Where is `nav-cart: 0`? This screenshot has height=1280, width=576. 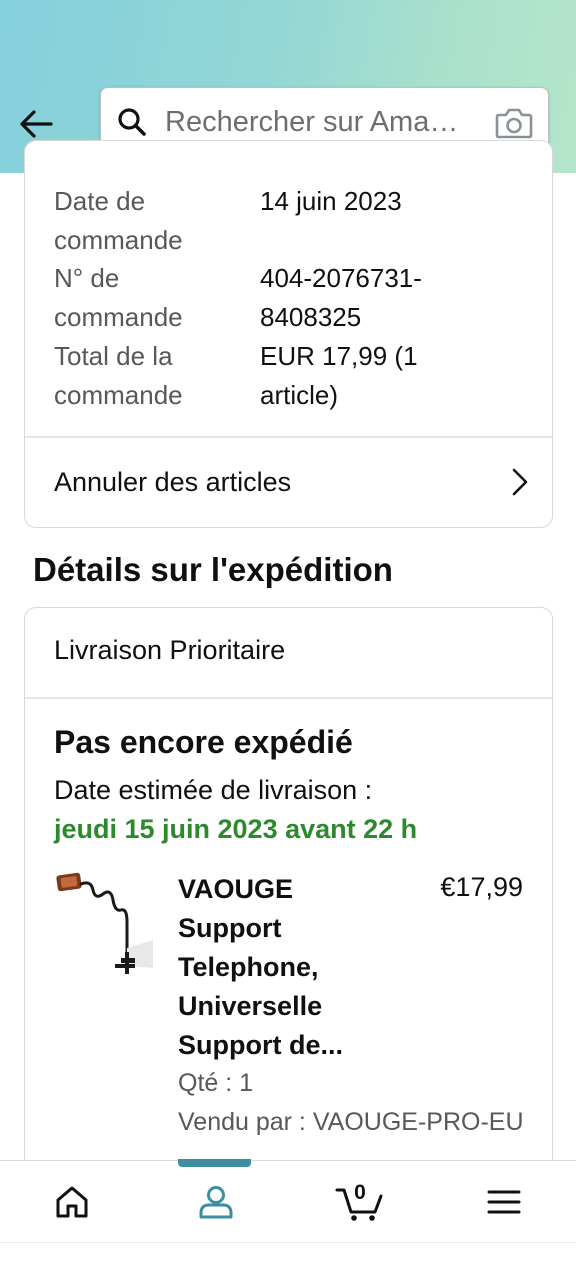 nav-cart: 0 is located at coordinates (360, 1202).